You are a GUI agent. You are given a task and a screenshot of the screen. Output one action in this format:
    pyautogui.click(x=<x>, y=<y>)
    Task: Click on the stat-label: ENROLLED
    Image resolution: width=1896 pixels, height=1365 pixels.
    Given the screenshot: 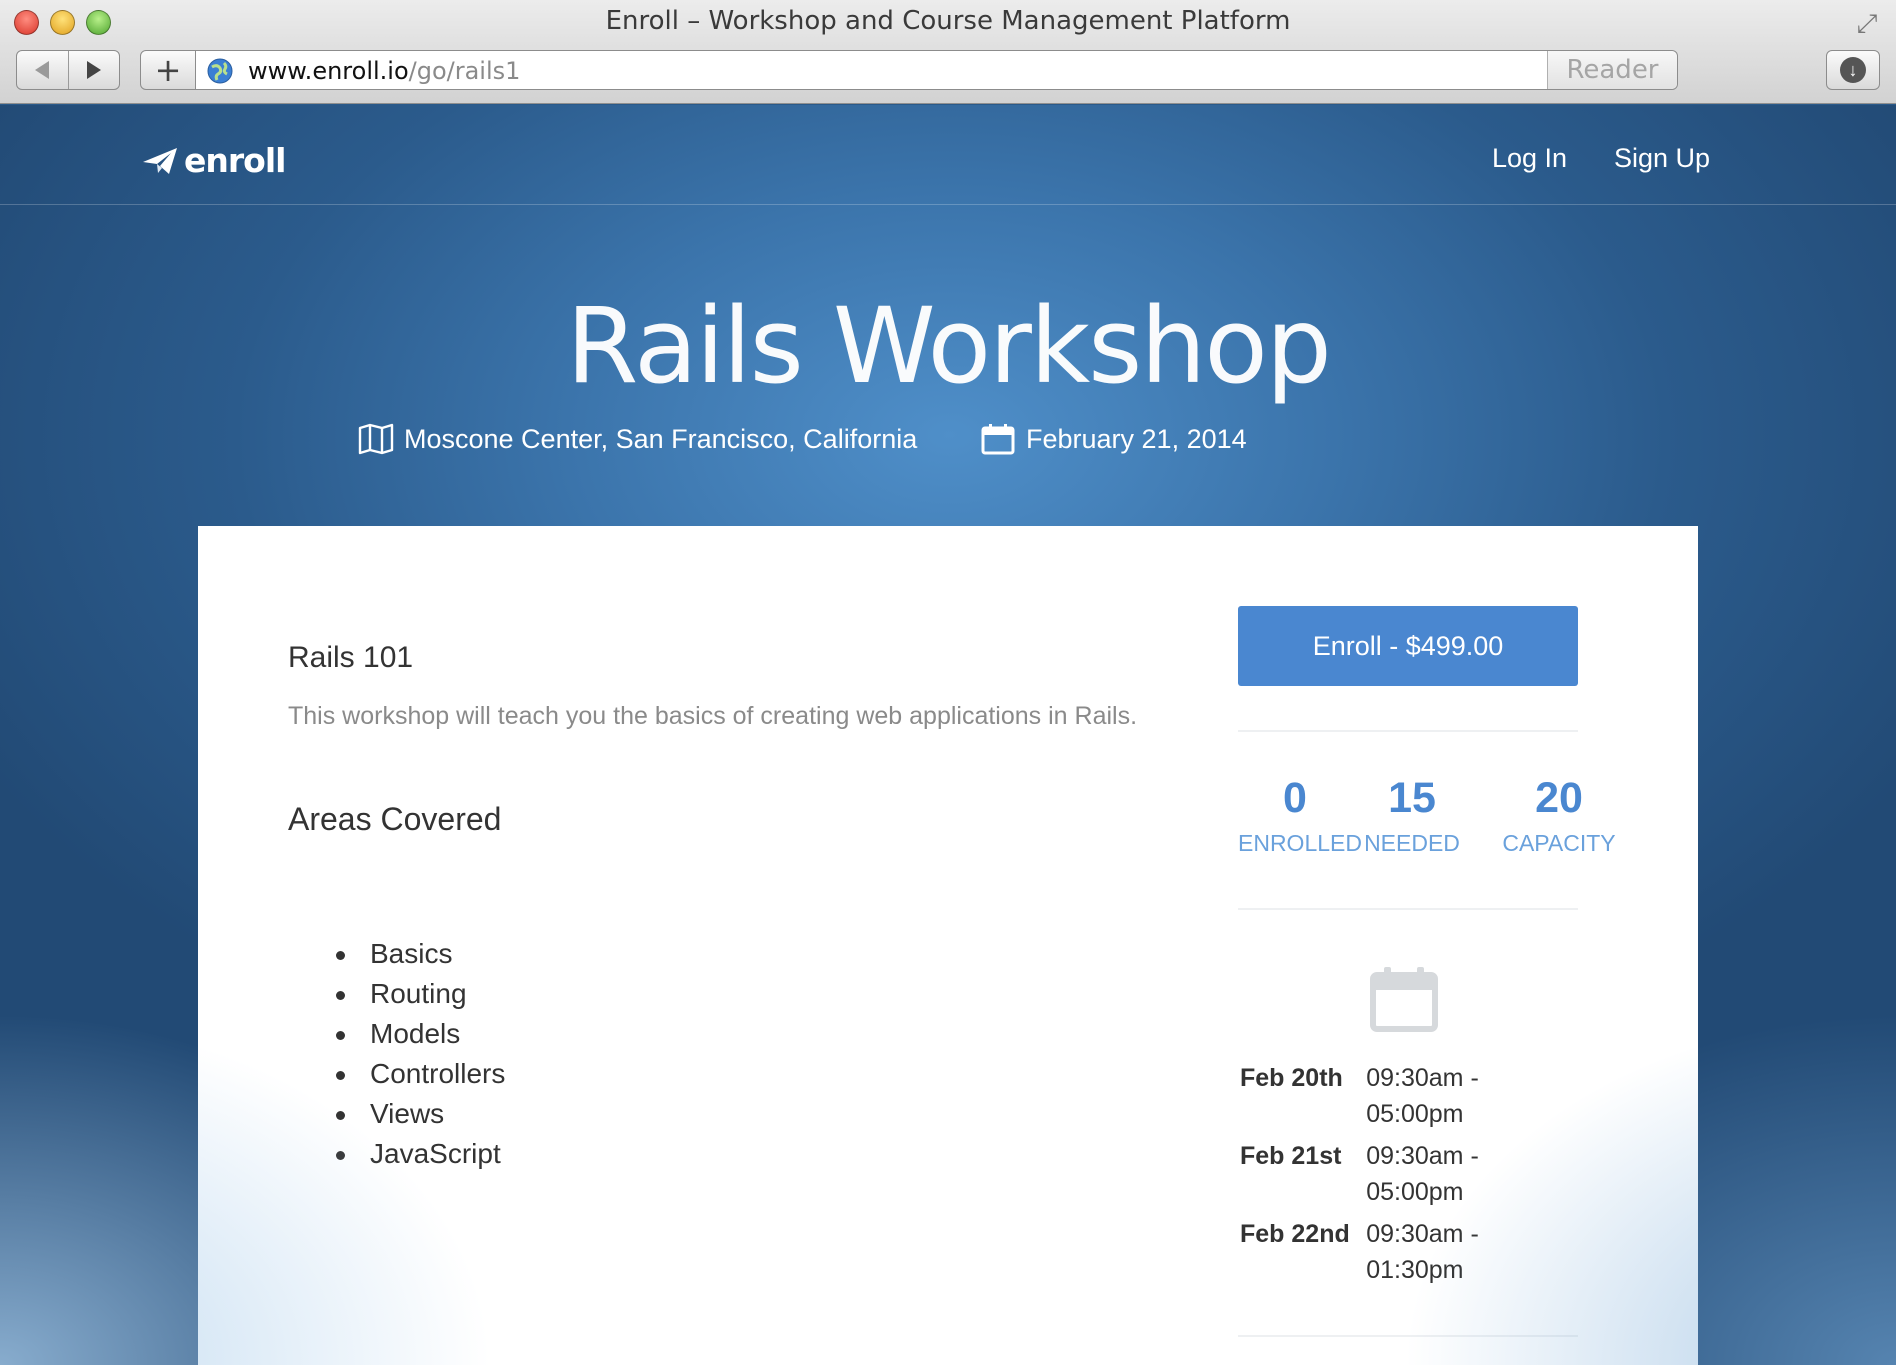 What is the action you would take?
    pyautogui.click(x=1300, y=843)
    